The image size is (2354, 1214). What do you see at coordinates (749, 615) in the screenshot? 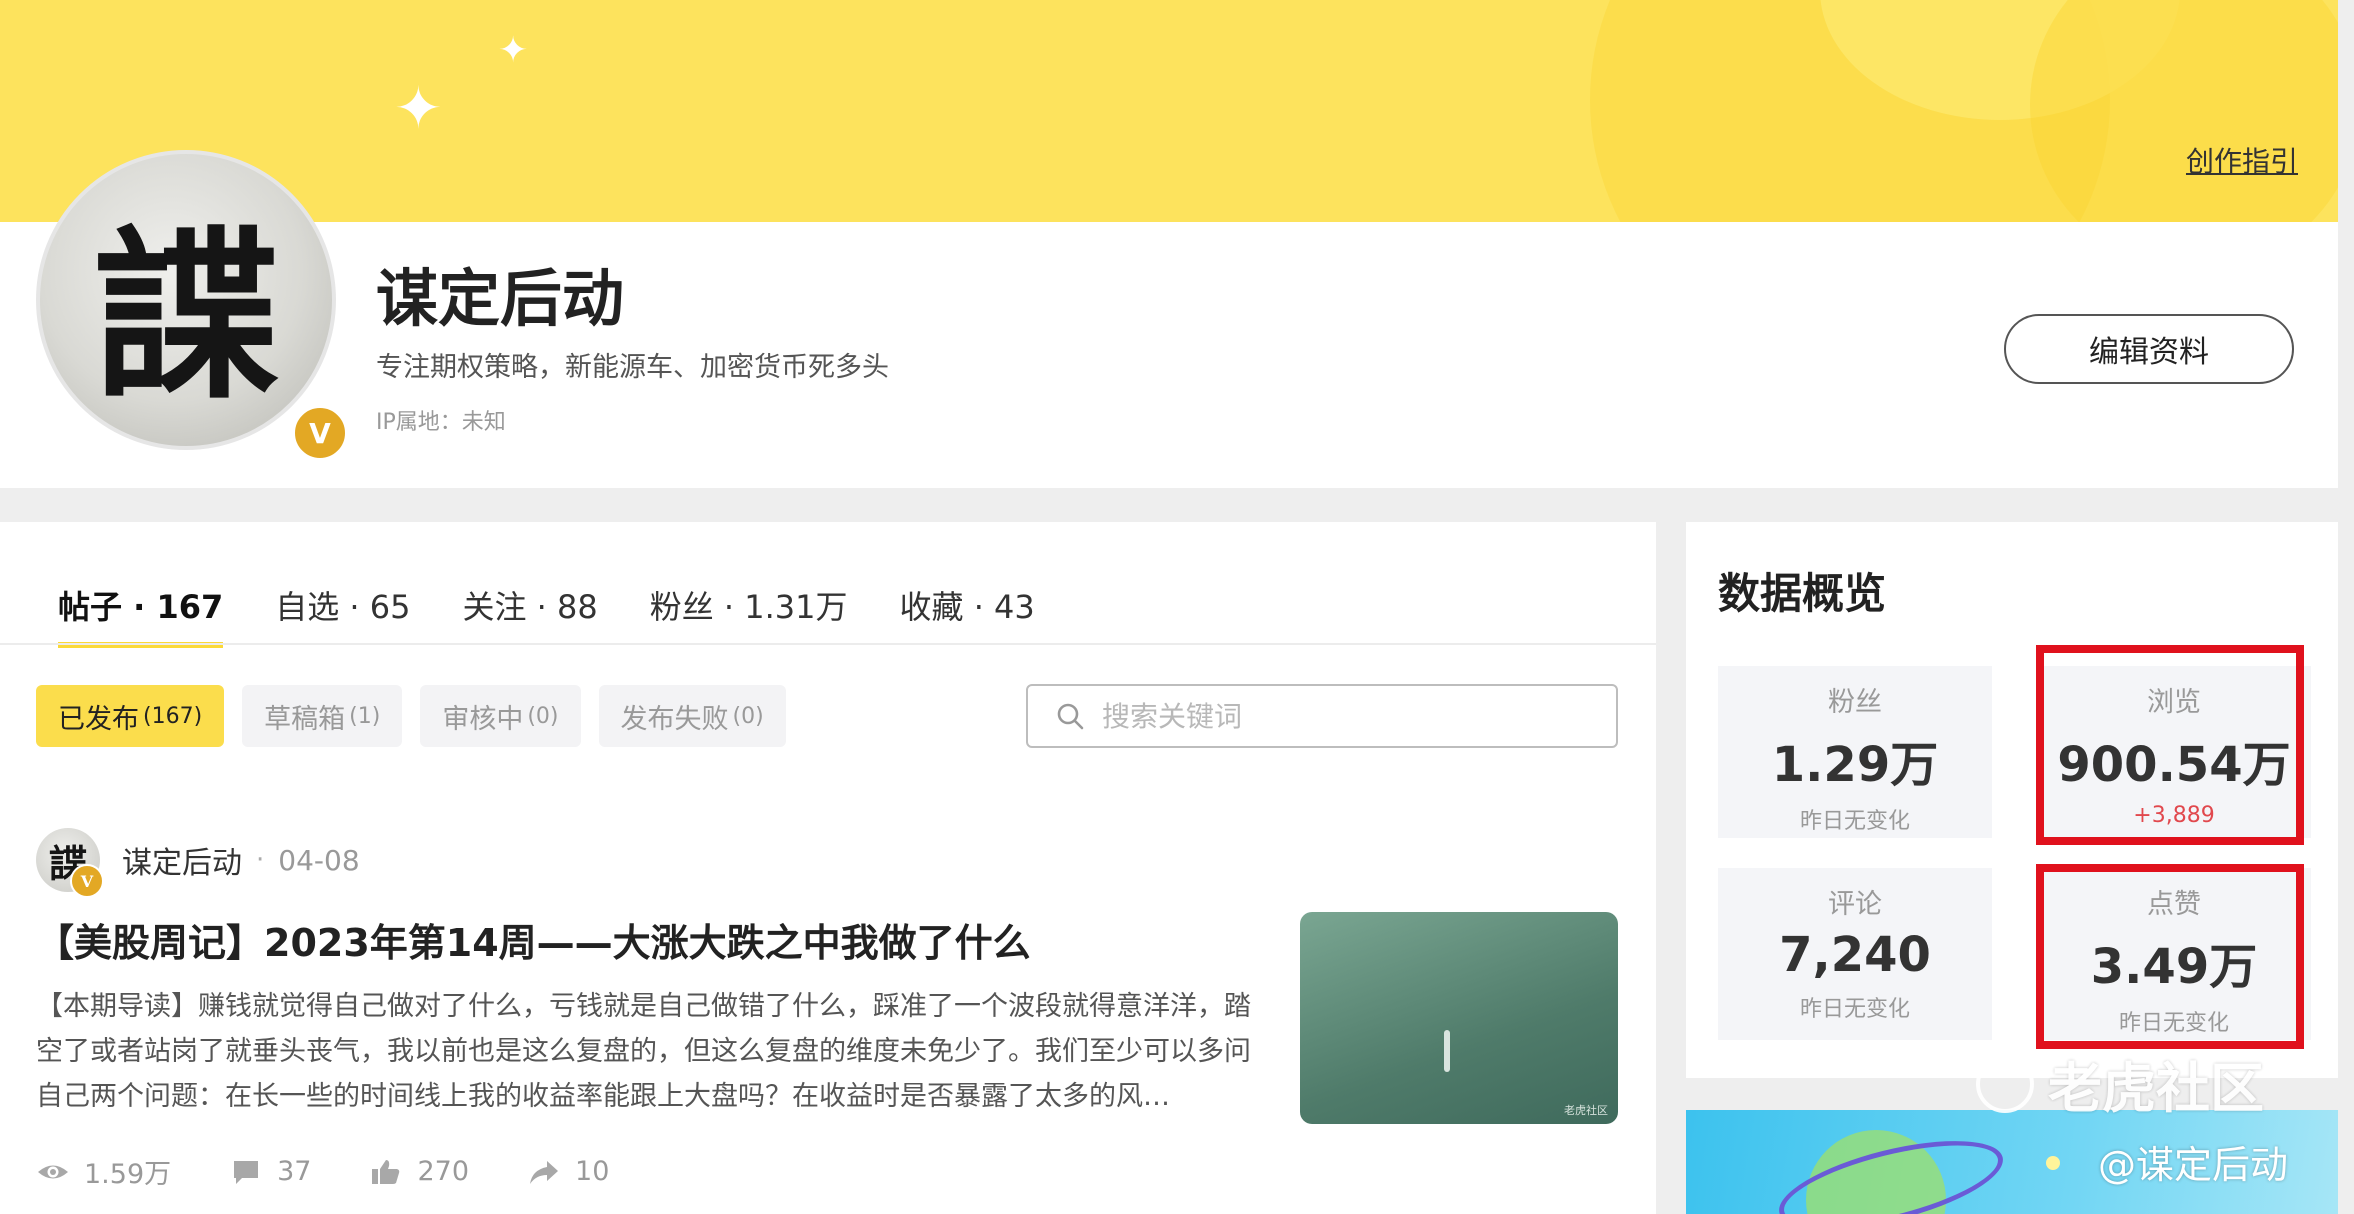
I see `tab-followers: 粉丝 · 1.31万` at bounding box center [749, 615].